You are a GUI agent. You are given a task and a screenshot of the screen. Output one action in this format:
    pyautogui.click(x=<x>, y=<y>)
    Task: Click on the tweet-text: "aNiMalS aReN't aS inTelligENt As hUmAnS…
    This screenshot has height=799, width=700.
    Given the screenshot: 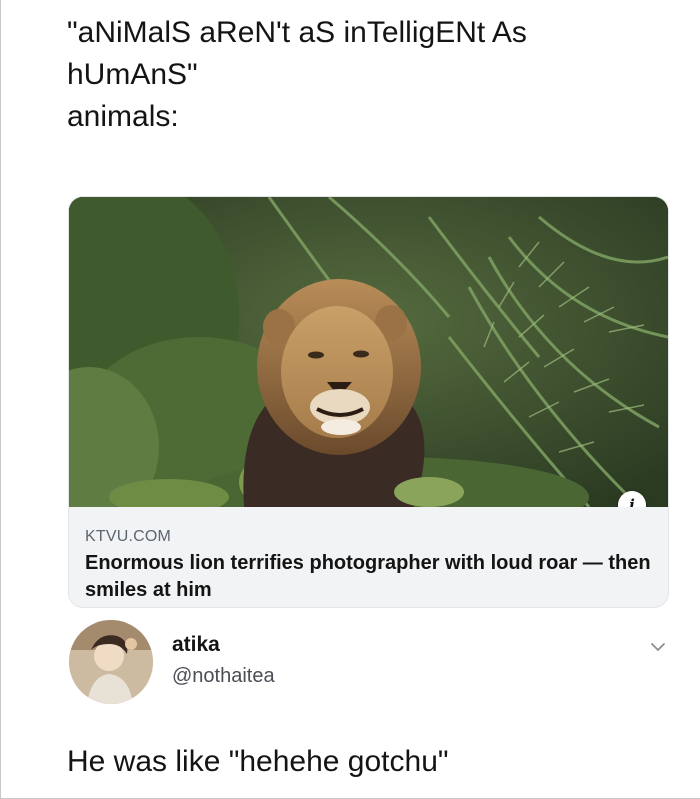 What is the action you would take?
    pyautogui.click(x=367, y=75)
    